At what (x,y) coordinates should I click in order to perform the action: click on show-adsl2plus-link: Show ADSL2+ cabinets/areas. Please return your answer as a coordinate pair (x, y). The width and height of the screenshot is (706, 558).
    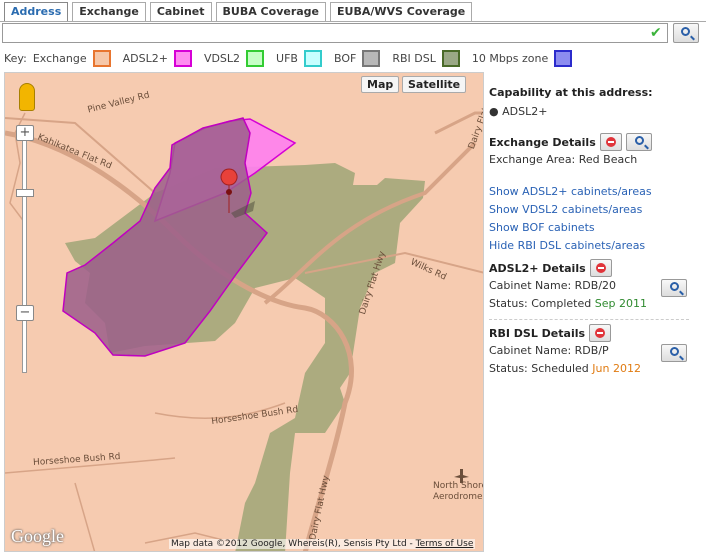
    Looking at the image, I should click on (595, 192).